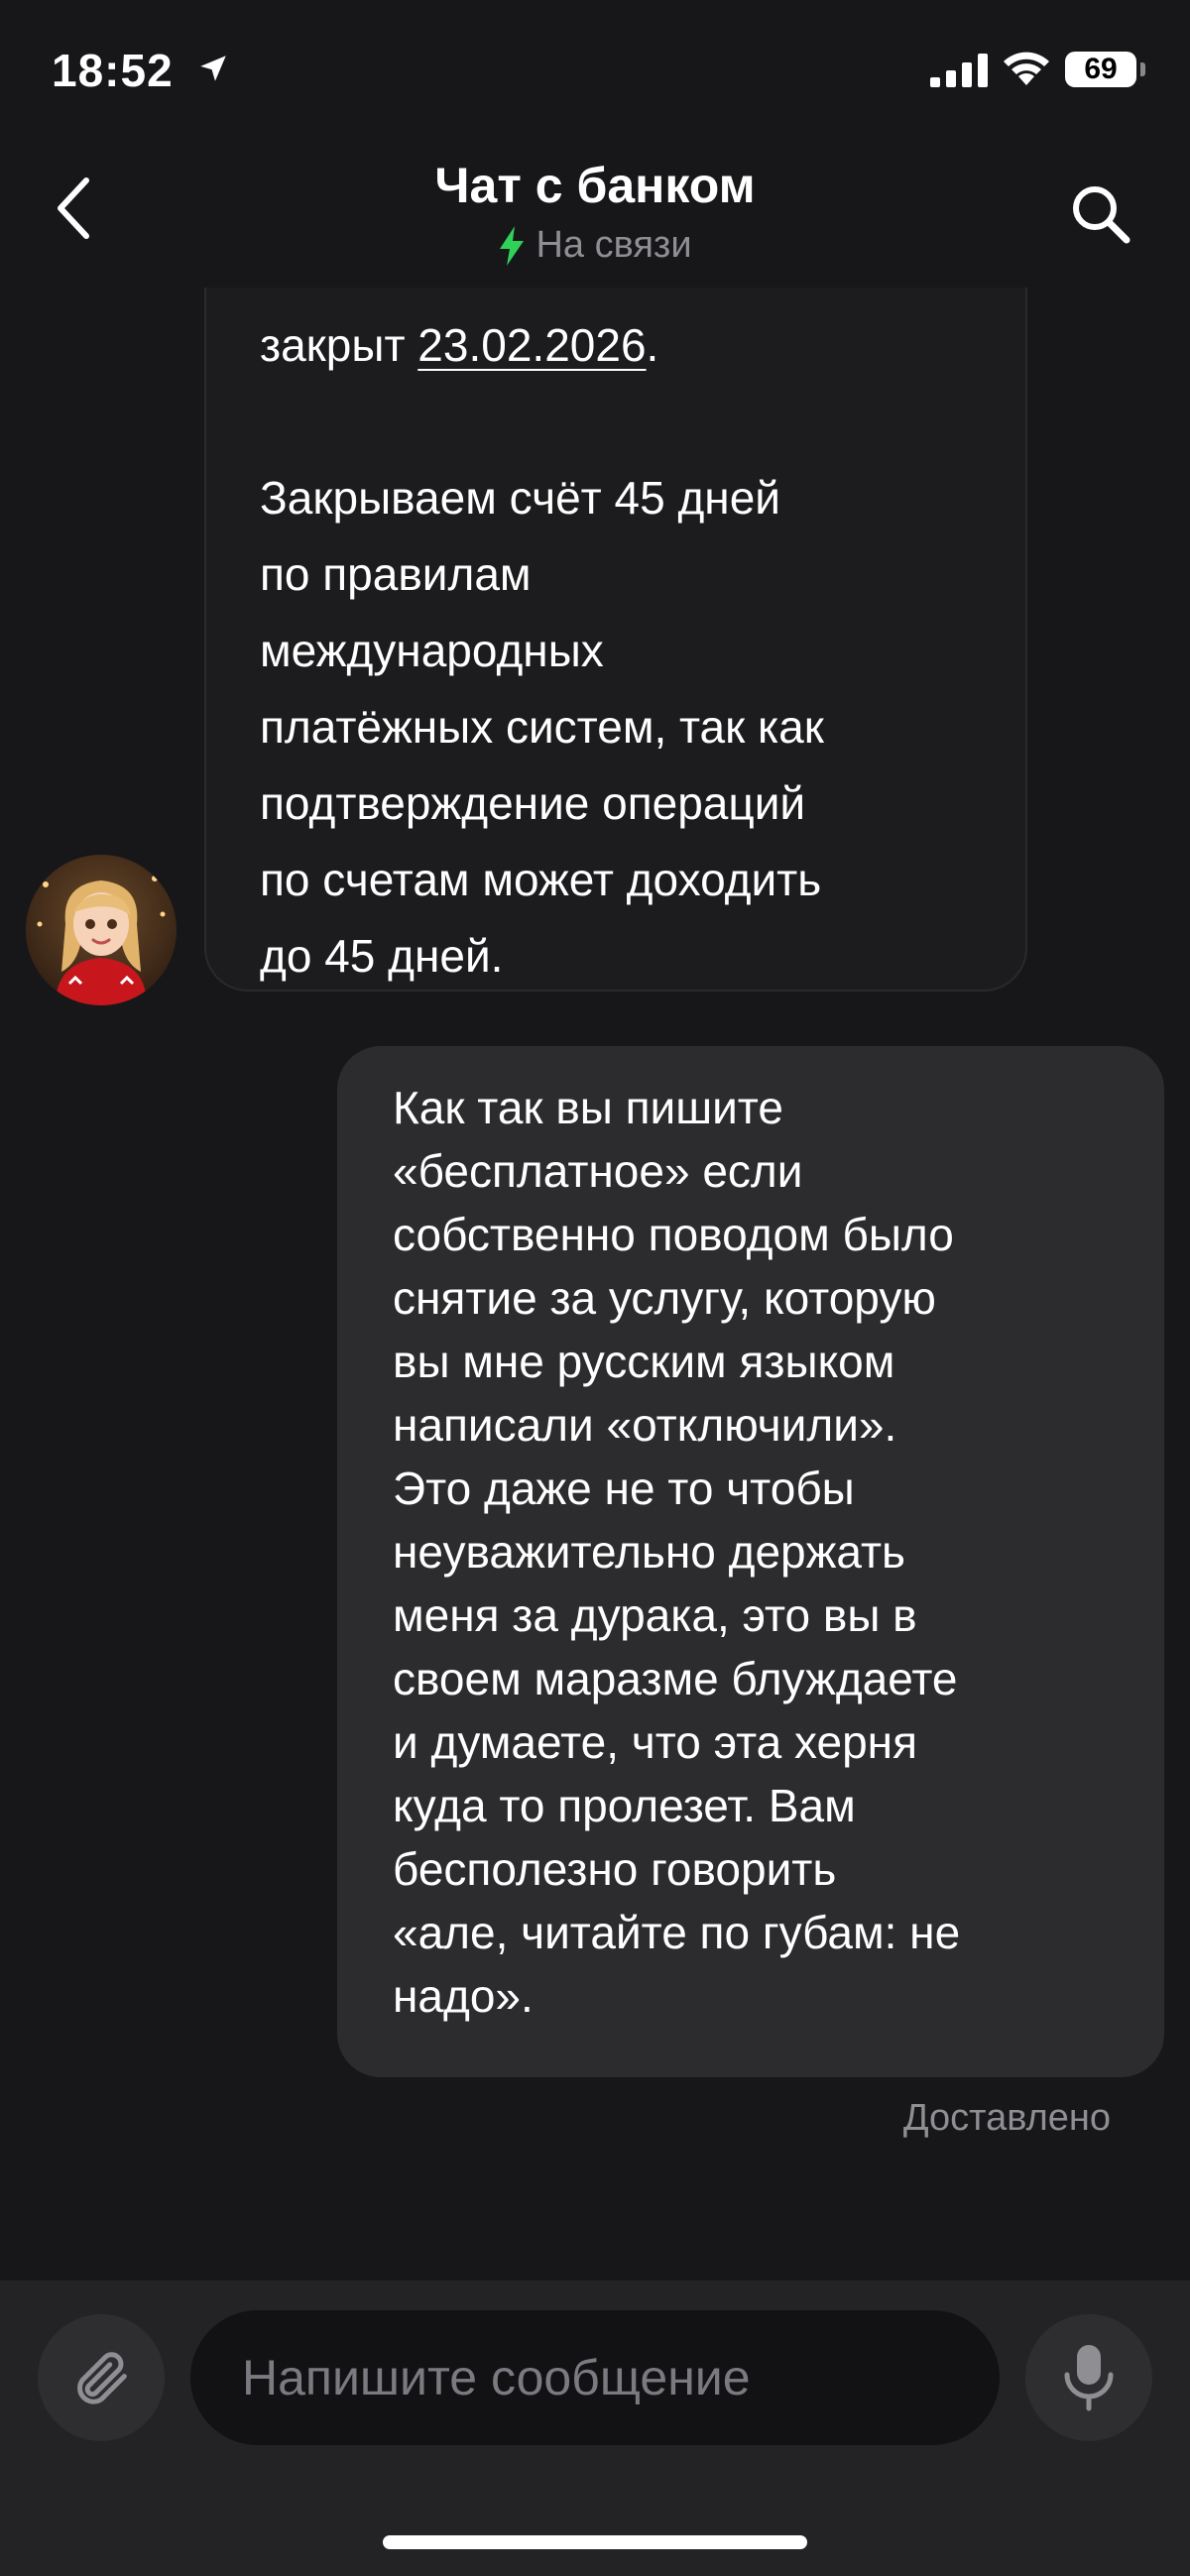 This screenshot has width=1190, height=2576. I want to click on home-indicator, so click(595, 2542).